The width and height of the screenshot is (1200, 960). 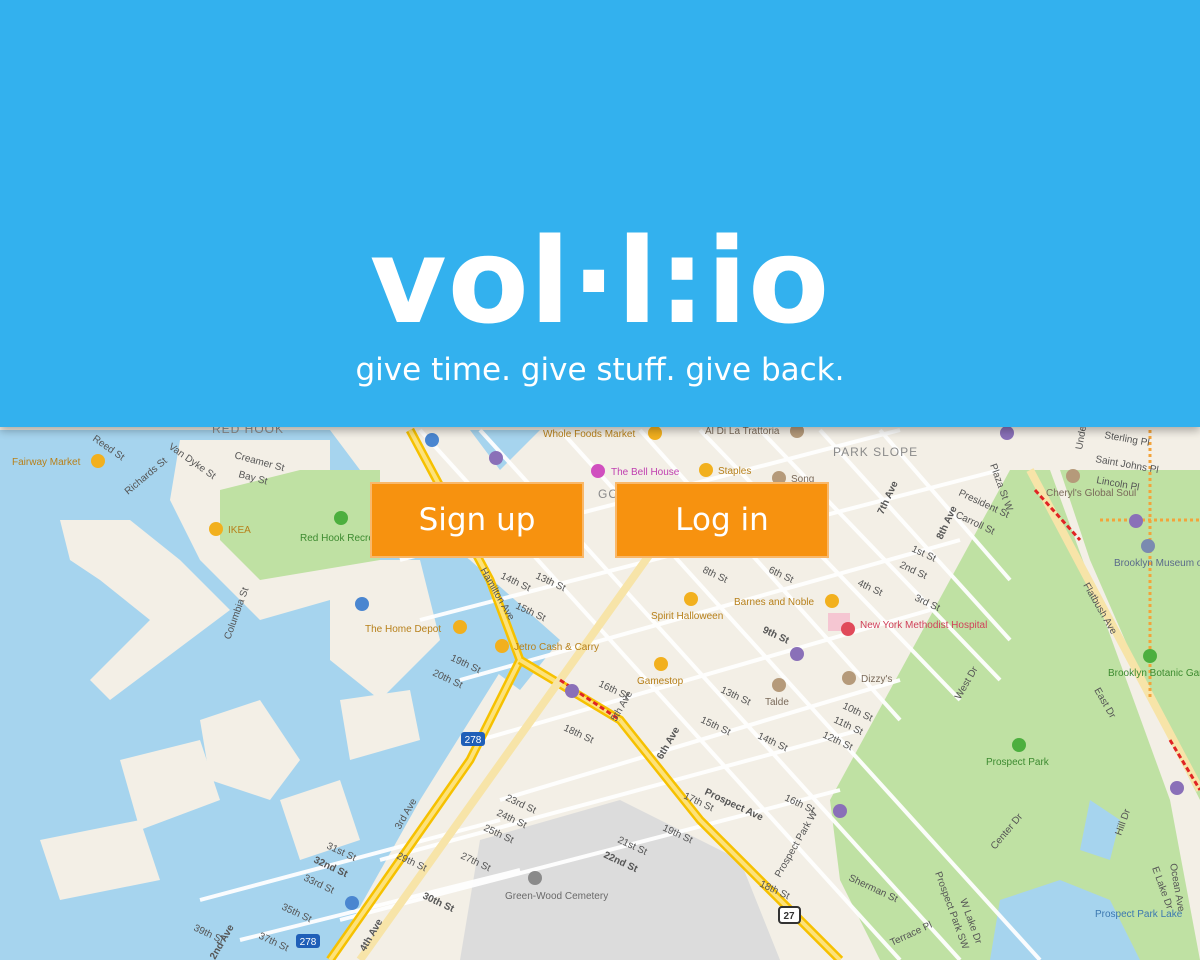 I want to click on place-label: Prospect Park, so click(x=1018, y=762).